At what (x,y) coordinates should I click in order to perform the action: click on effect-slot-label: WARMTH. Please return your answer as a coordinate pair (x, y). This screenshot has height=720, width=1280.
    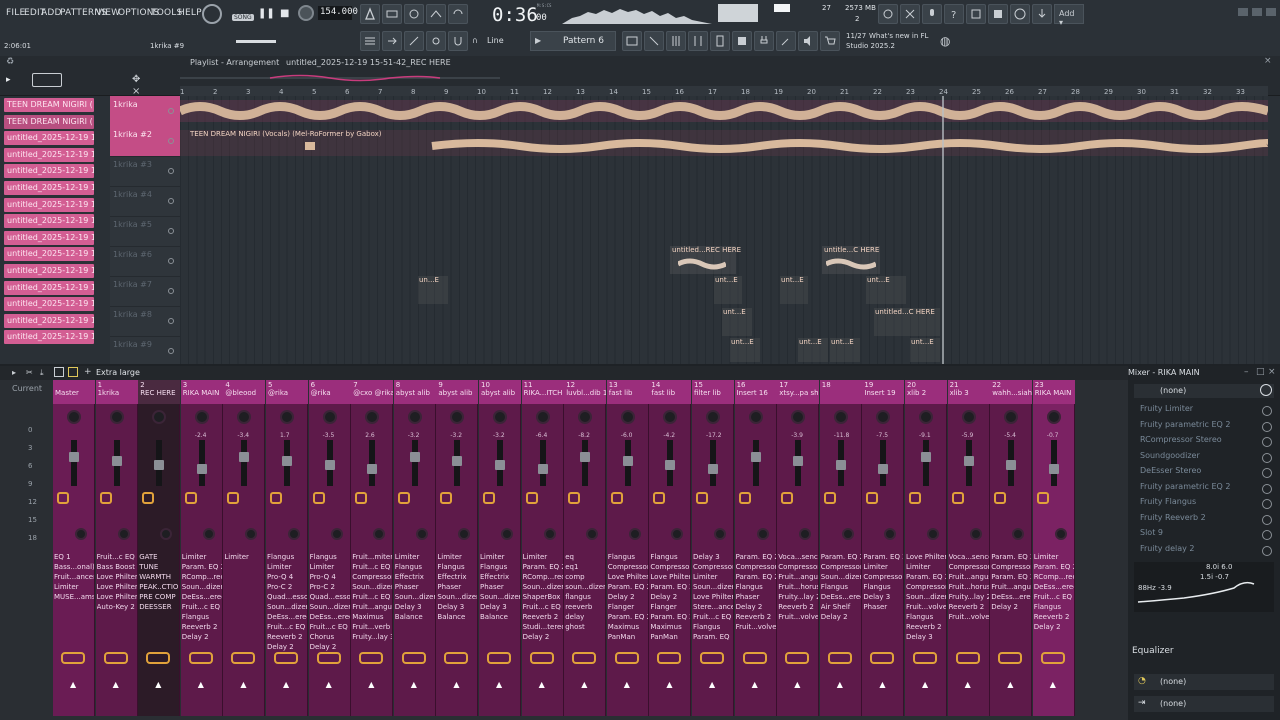
    Looking at the image, I should click on (159, 577).